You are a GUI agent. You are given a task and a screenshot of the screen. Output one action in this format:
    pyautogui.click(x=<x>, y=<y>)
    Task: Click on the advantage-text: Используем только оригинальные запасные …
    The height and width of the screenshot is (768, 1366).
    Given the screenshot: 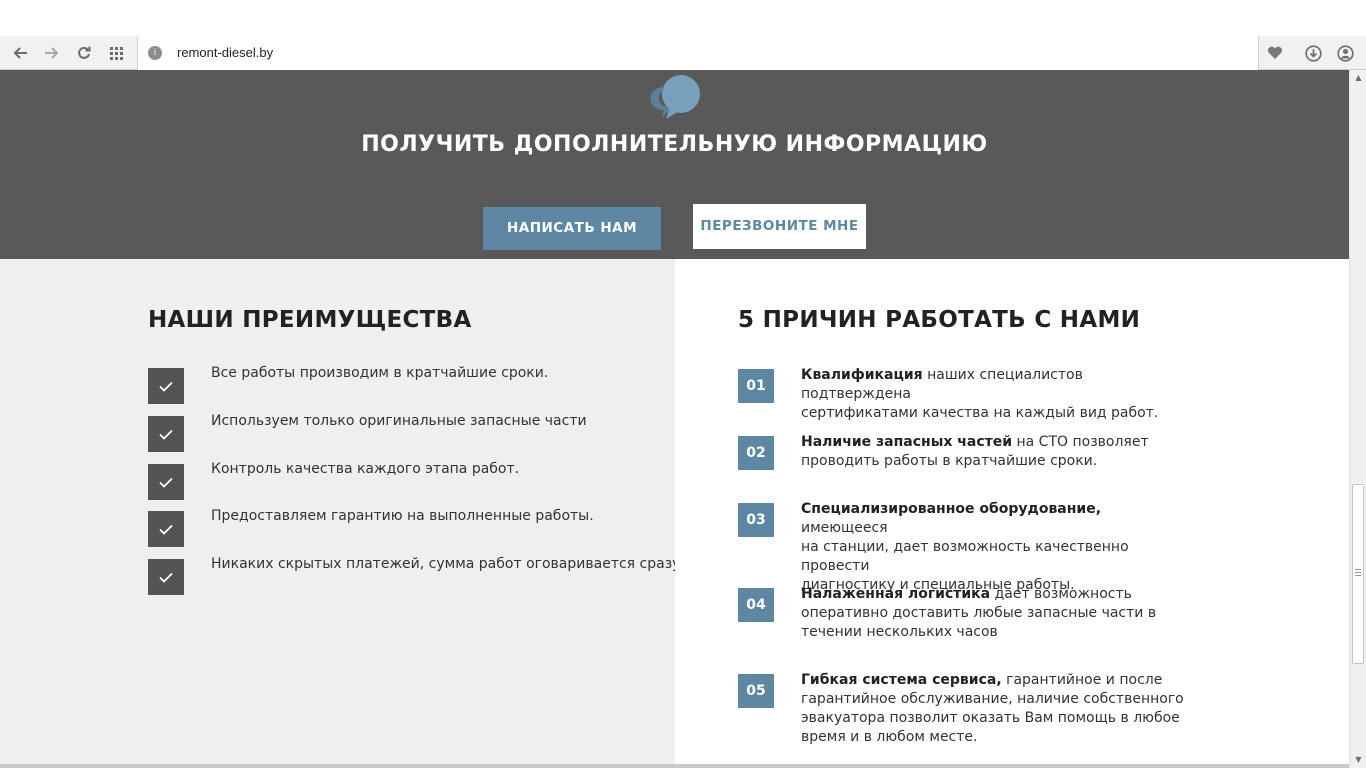 What is the action you would take?
    pyautogui.click(x=399, y=421)
    